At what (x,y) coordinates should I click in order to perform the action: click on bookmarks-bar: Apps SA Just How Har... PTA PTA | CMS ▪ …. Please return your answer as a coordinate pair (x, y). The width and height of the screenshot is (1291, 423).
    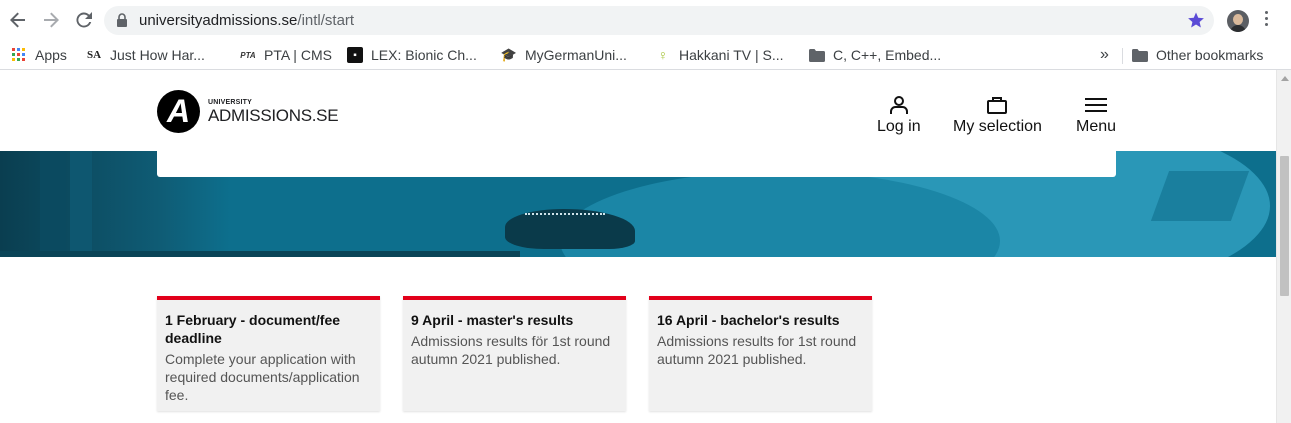
    Looking at the image, I should click on (645, 54).